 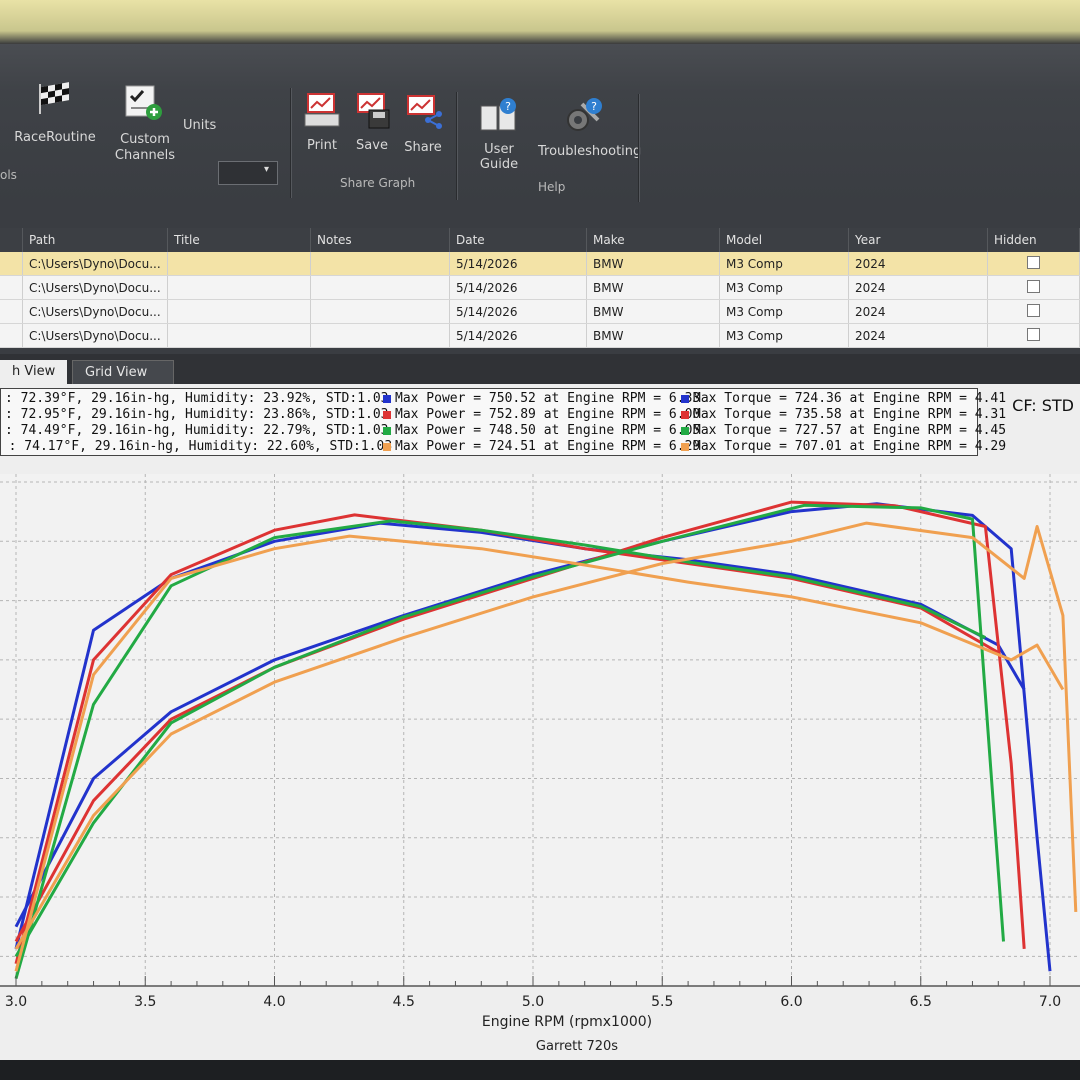 I want to click on col-title: Title, so click(x=239, y=240).